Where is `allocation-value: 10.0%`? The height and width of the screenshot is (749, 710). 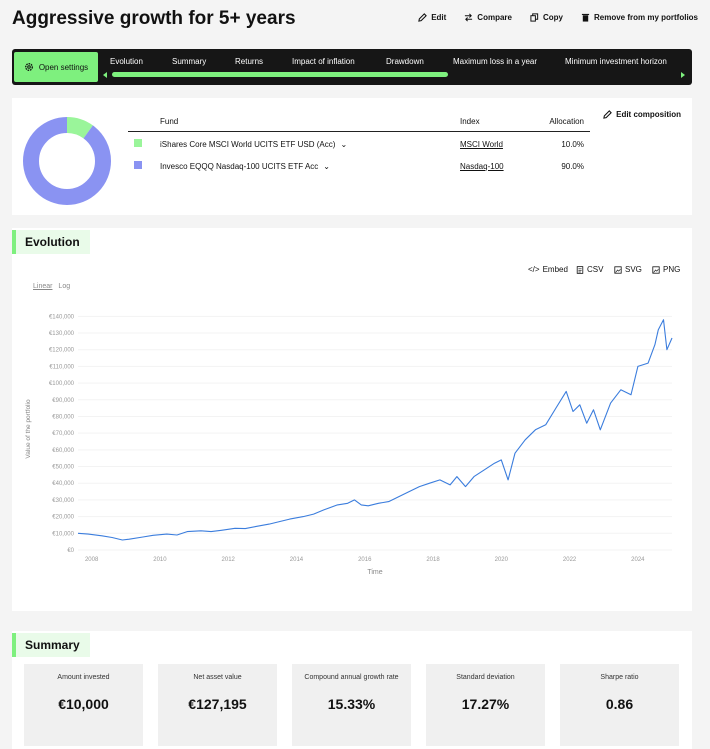 allocation-value: 10.0% is located at coordinates (572, 144).